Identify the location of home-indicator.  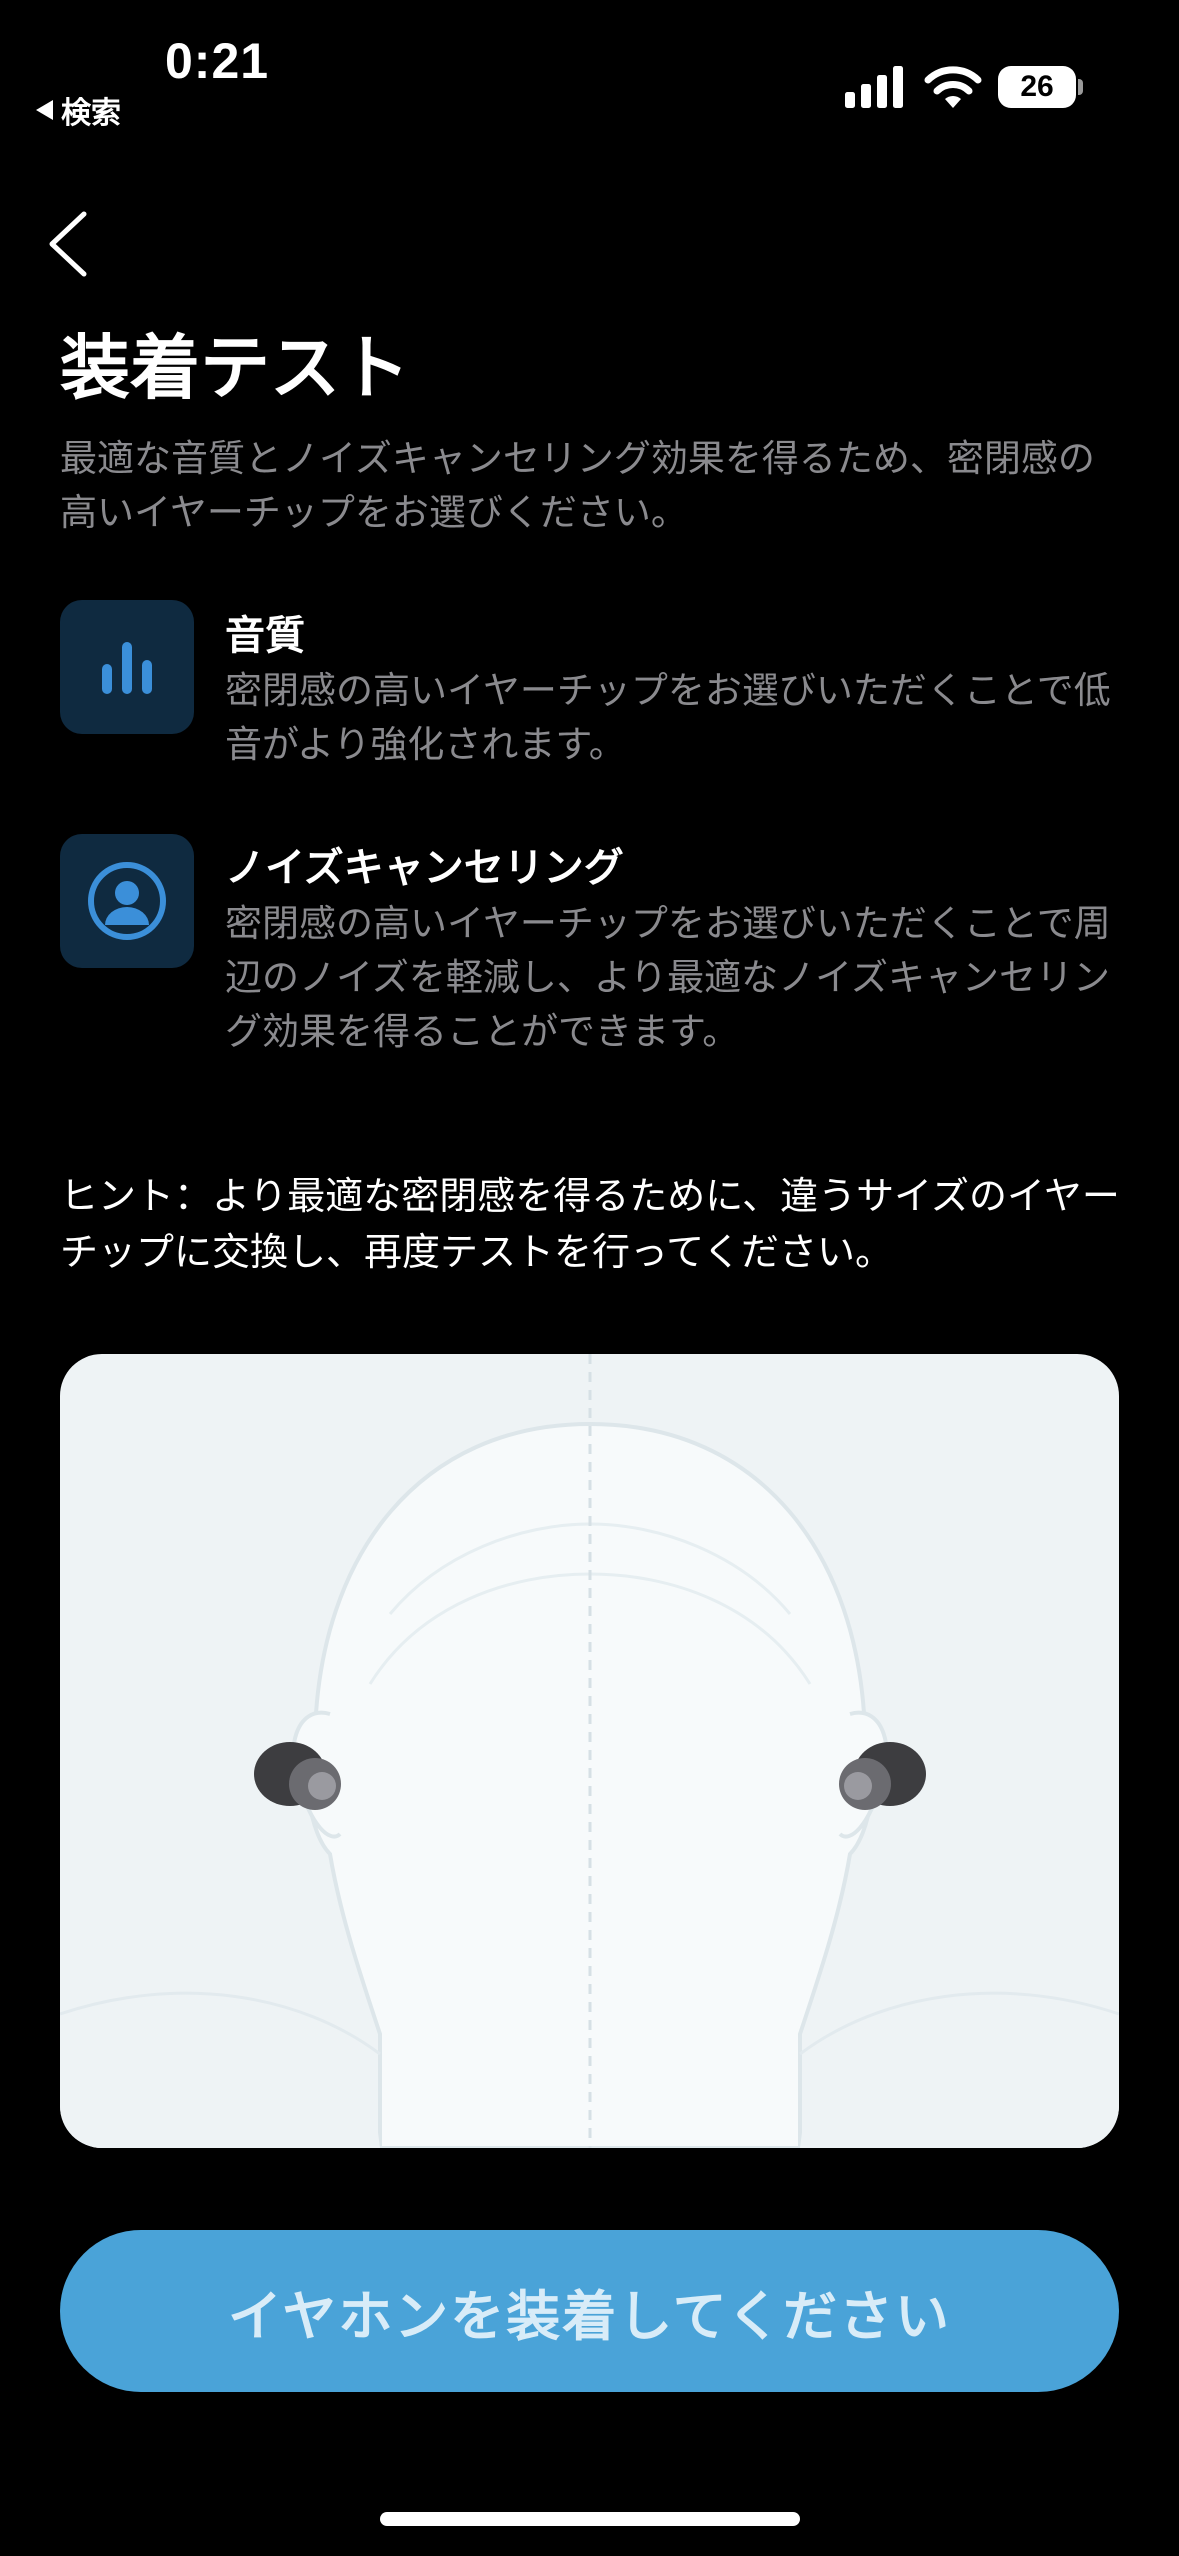
(590, 2519).